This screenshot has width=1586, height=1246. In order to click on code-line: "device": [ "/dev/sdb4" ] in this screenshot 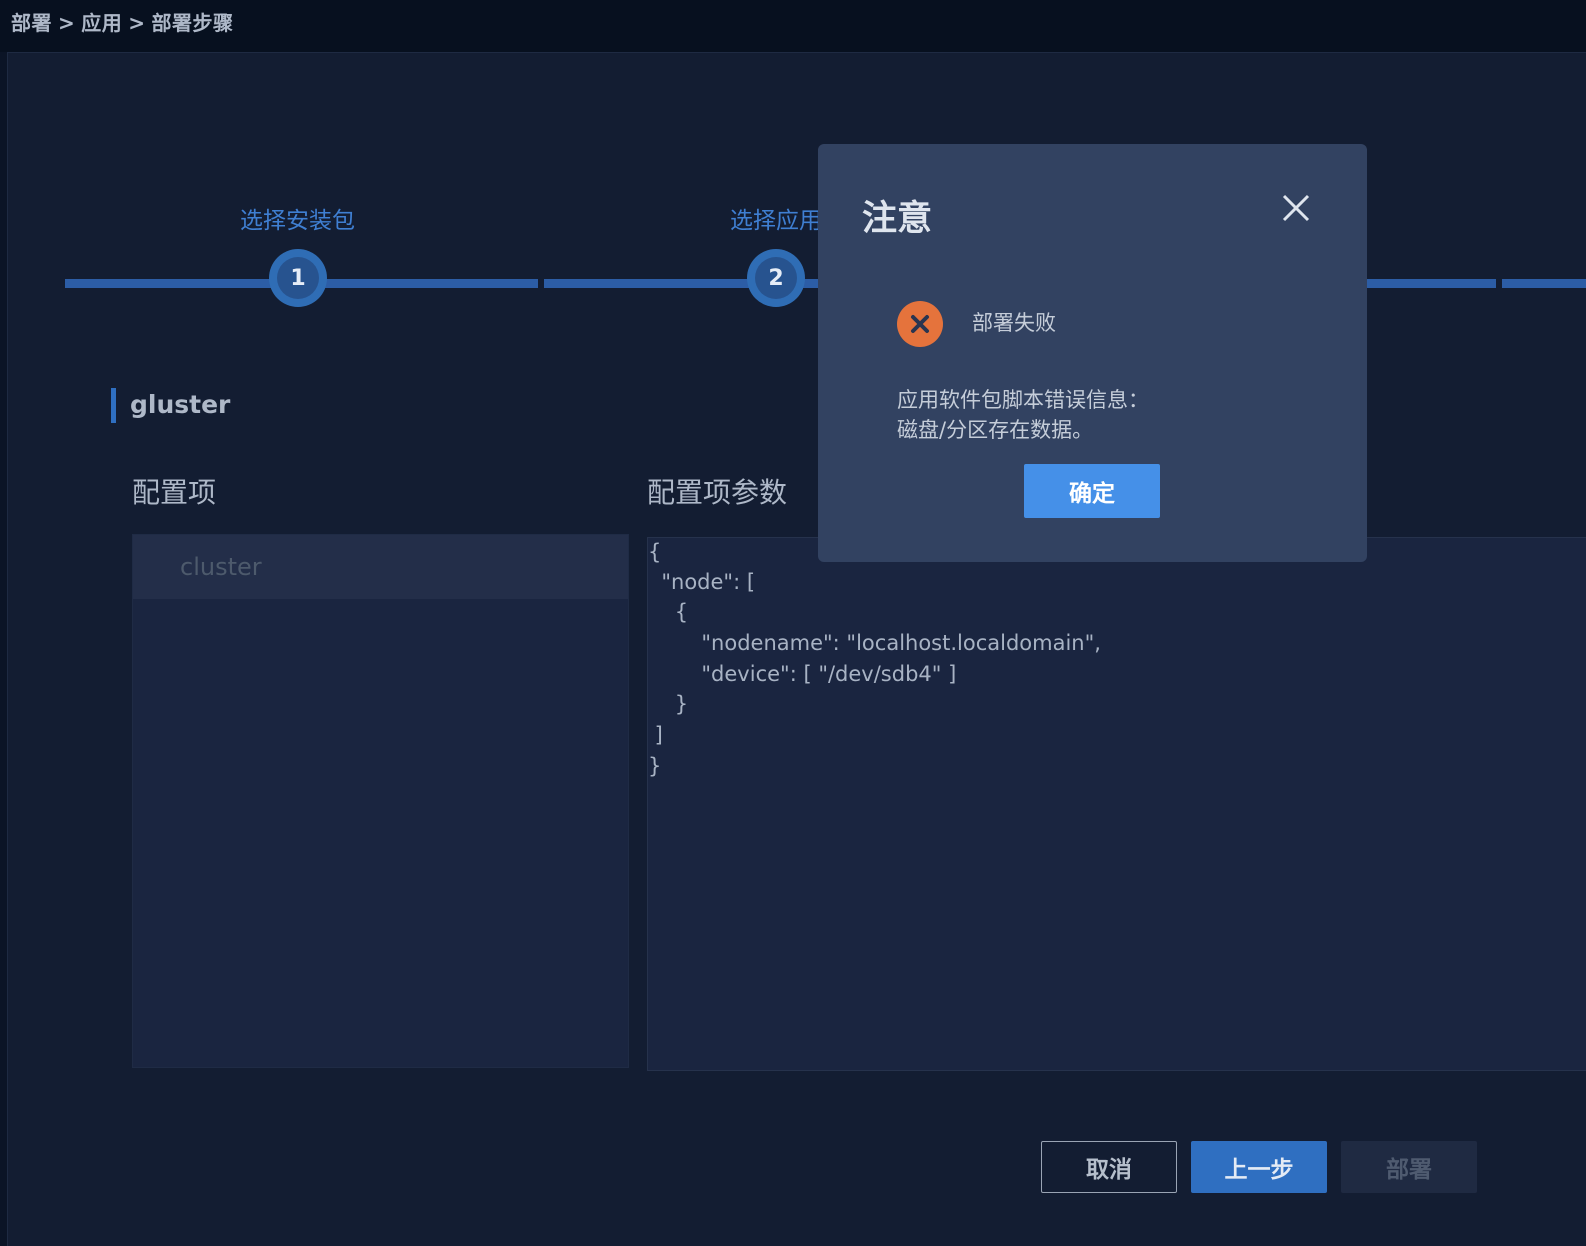, I will do `click(802, 674)`.